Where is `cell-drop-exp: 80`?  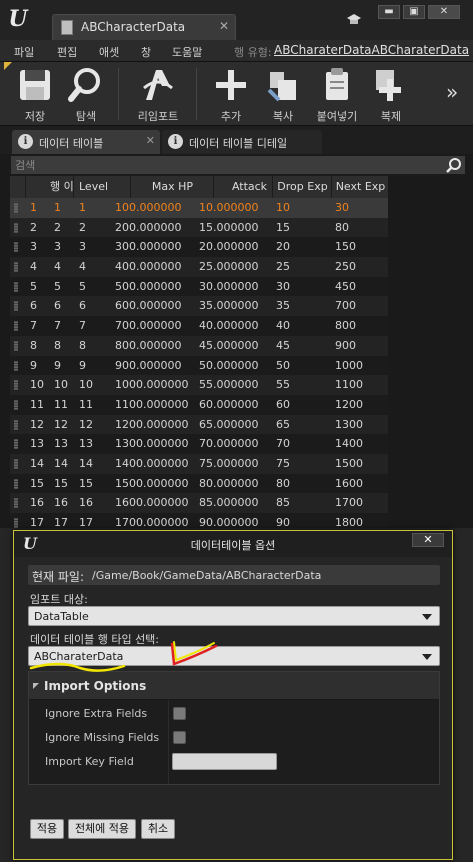
cell-drop-exp: 80 is located at coordinates (283, 483).